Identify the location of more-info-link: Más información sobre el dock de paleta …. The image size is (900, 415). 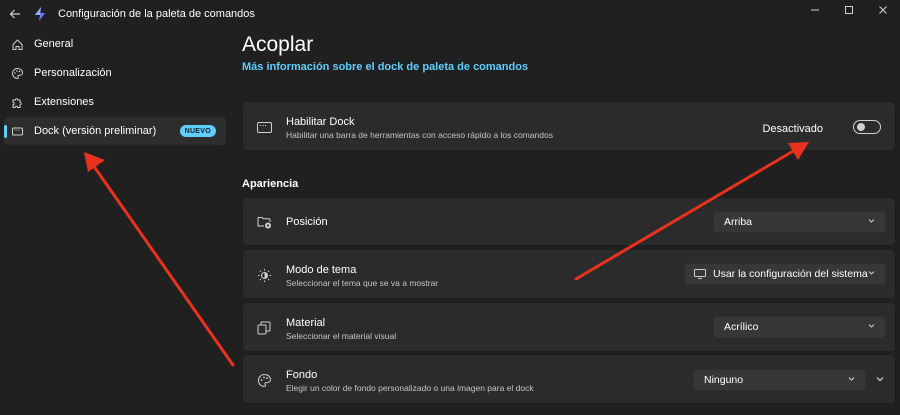
(385, 67).